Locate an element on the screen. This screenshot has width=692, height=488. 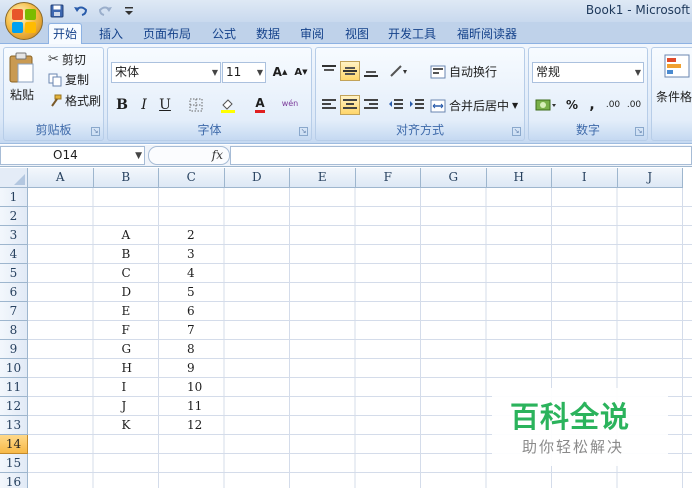
orientation-button is located at coordinates (399, 71).